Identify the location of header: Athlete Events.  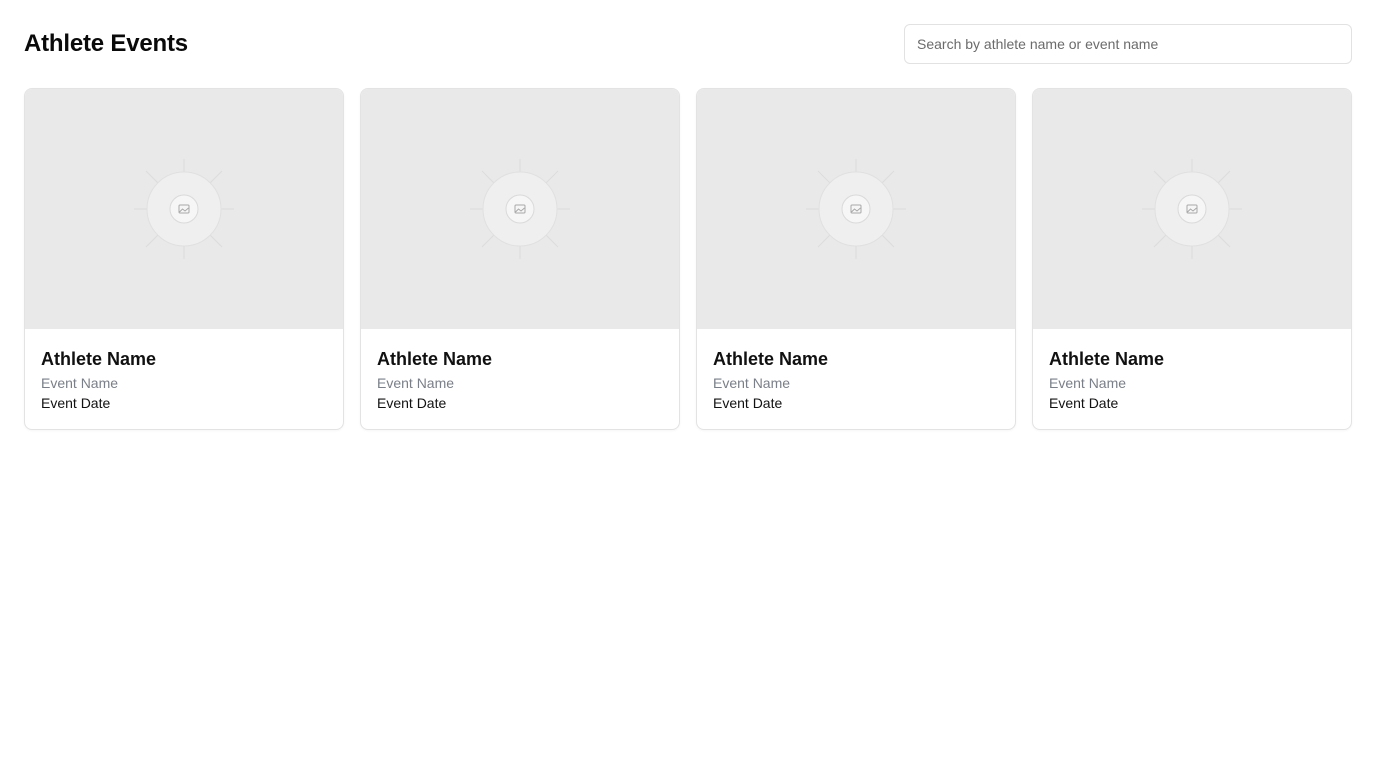
(688, 44).